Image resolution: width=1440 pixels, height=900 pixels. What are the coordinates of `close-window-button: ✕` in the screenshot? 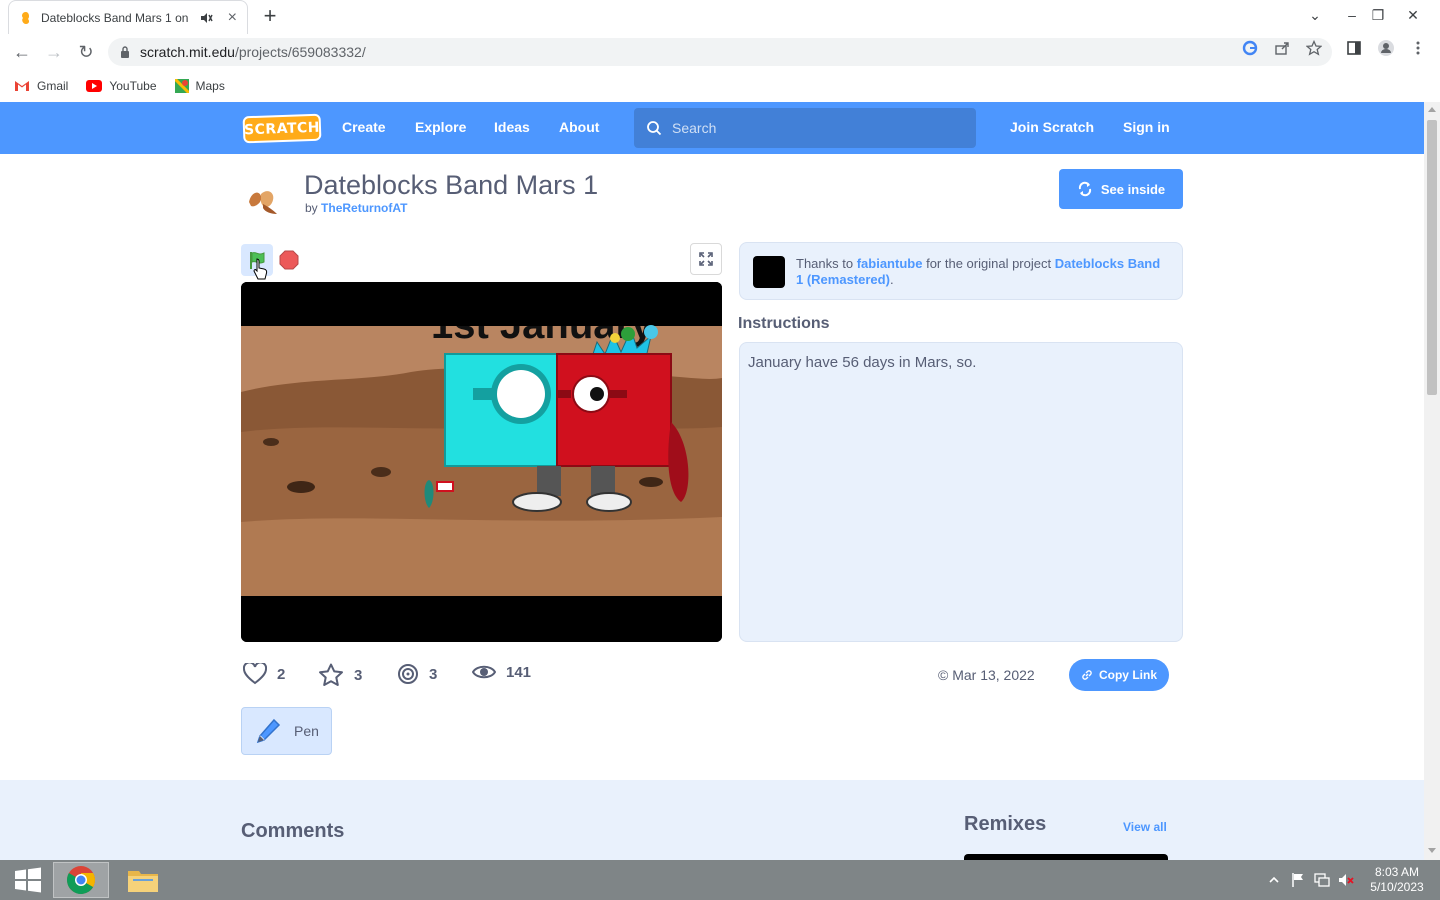 It's located at (1413, 15).